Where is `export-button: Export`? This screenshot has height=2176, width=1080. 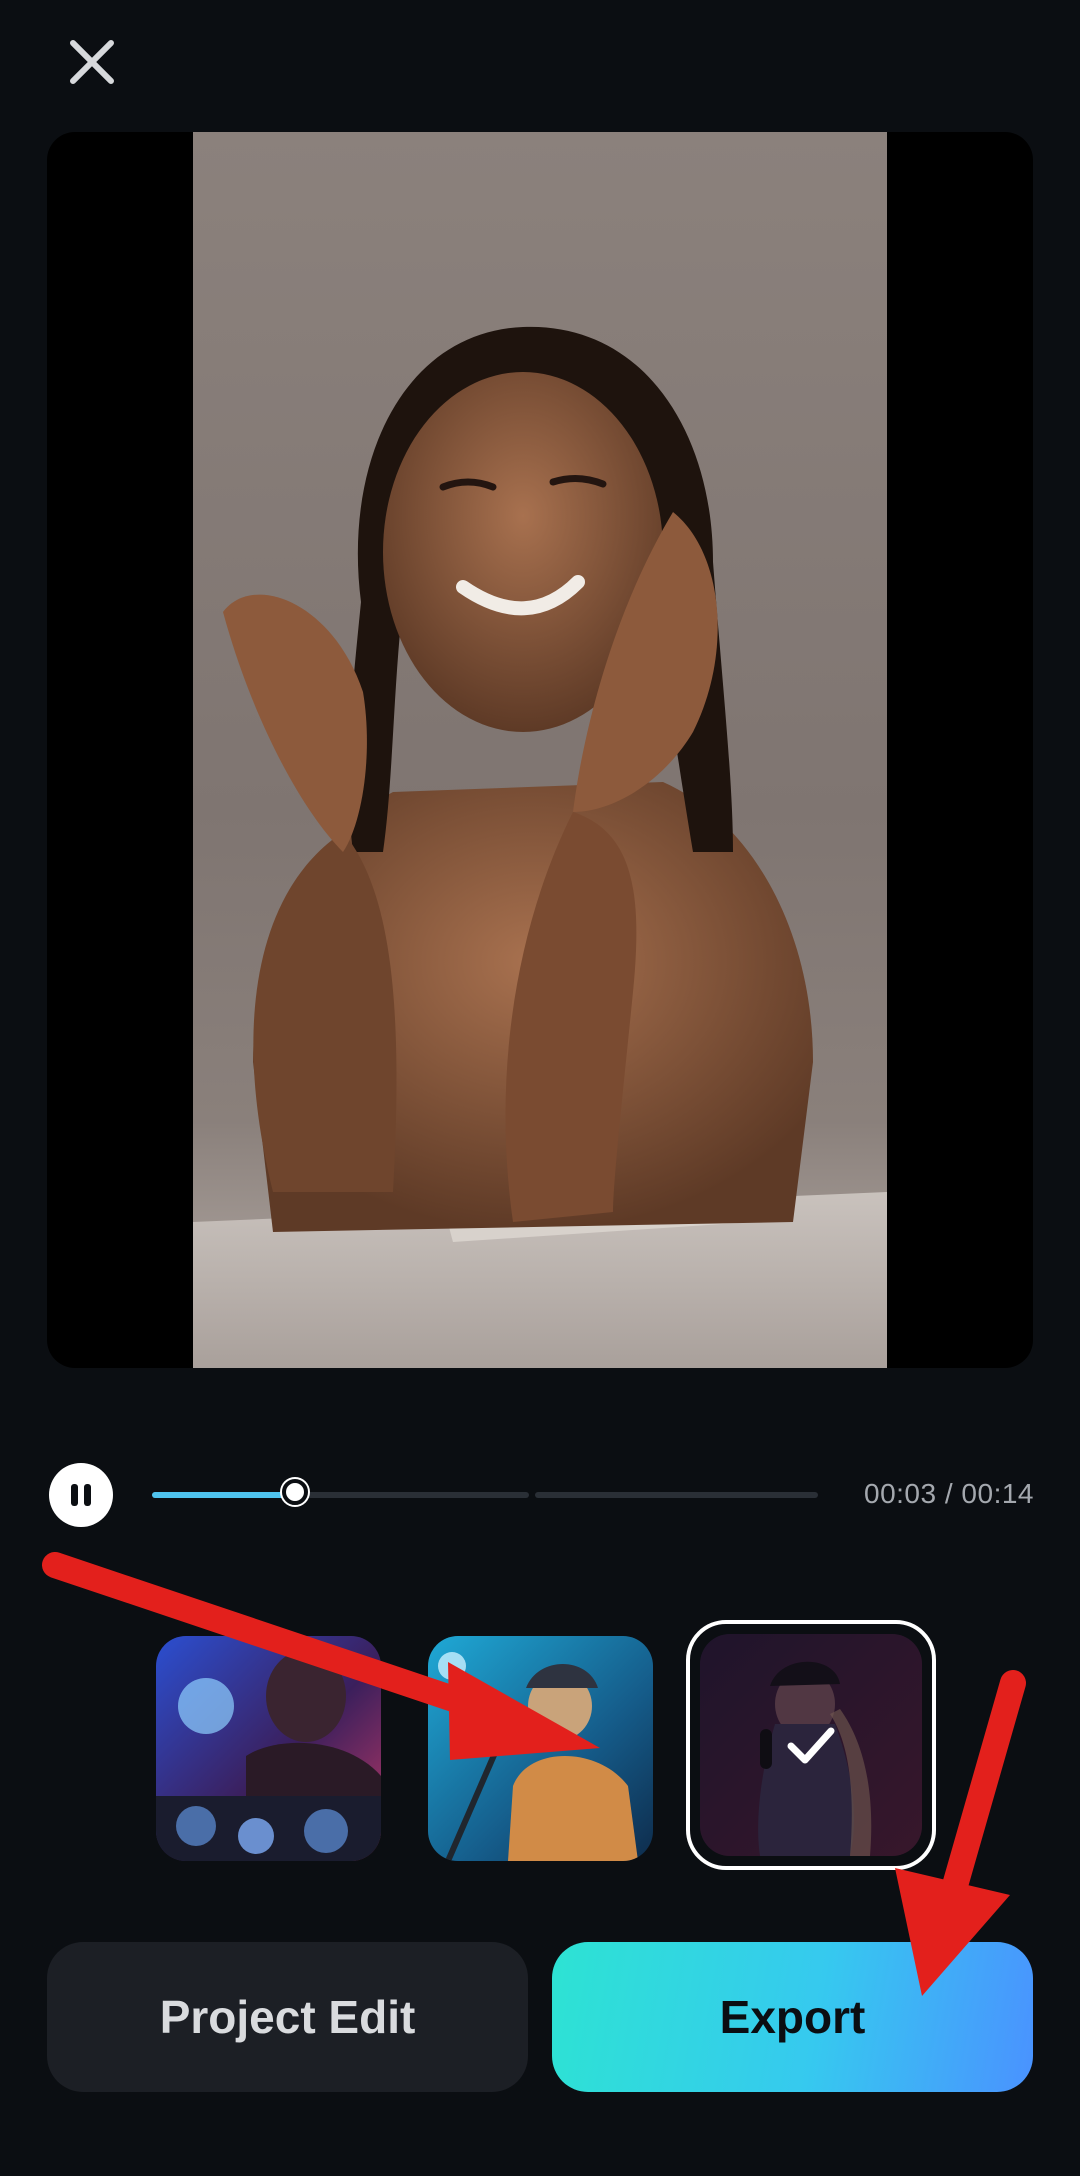
export-button: Export is located at coordinates (792, 2017).